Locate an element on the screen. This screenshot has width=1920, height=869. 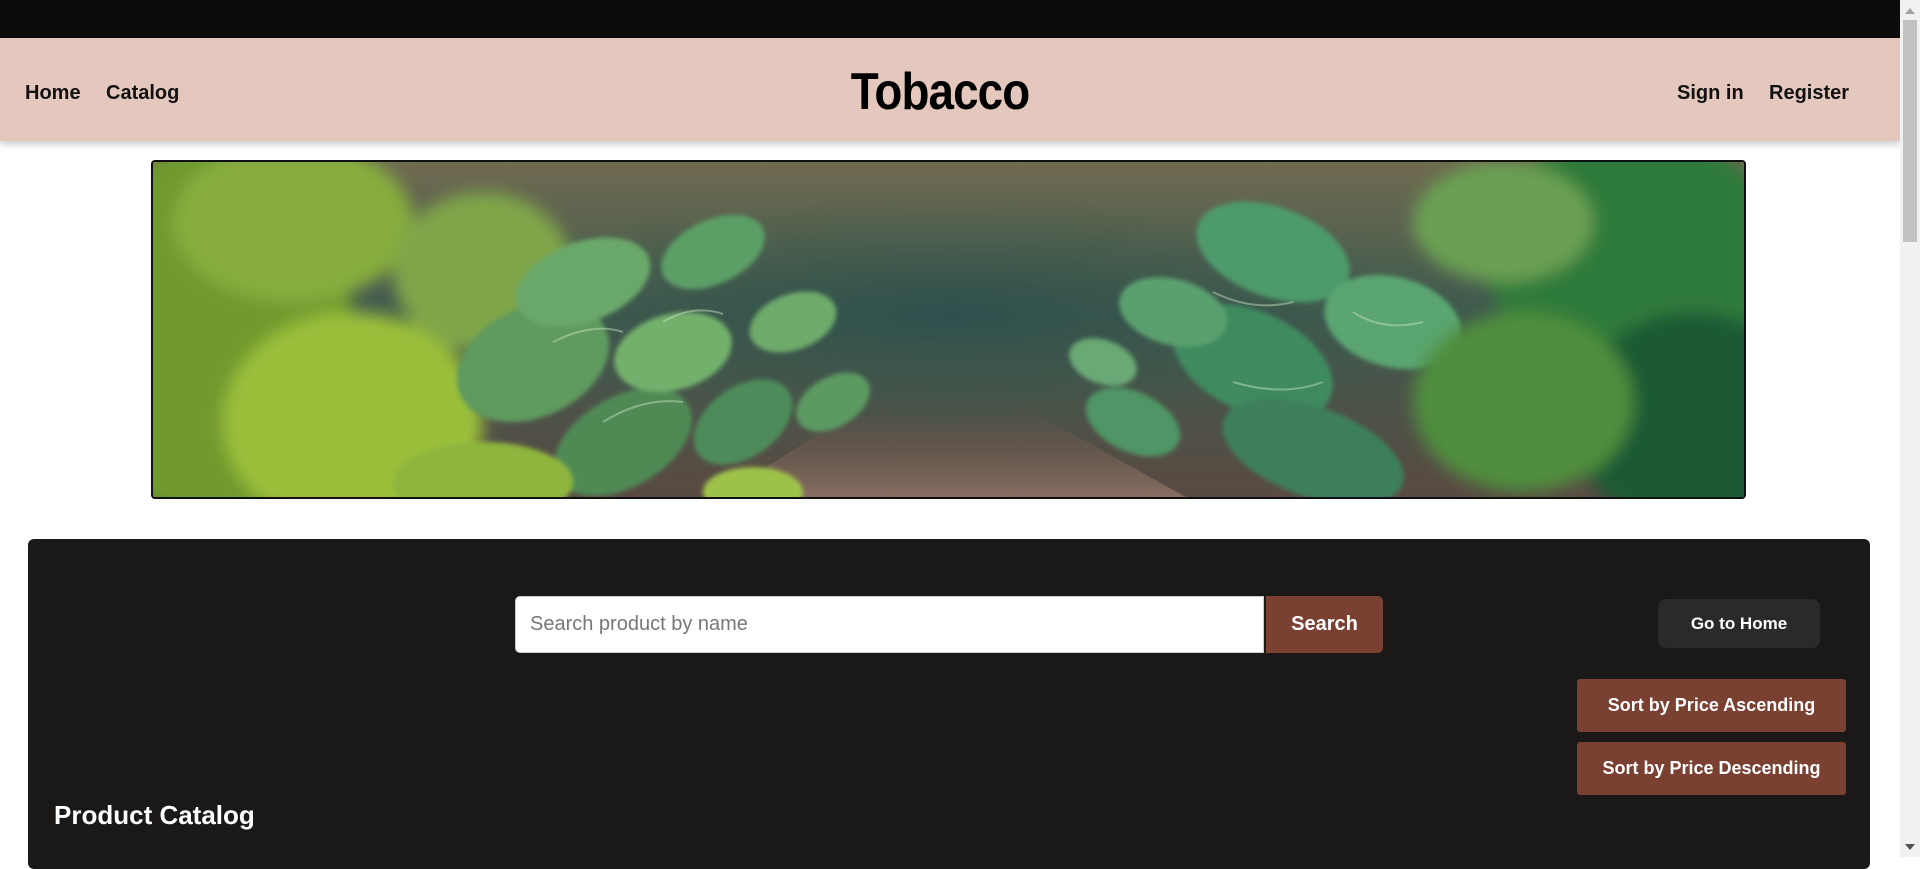
scrollbar-thumb is located at coordinates (1910, 131).